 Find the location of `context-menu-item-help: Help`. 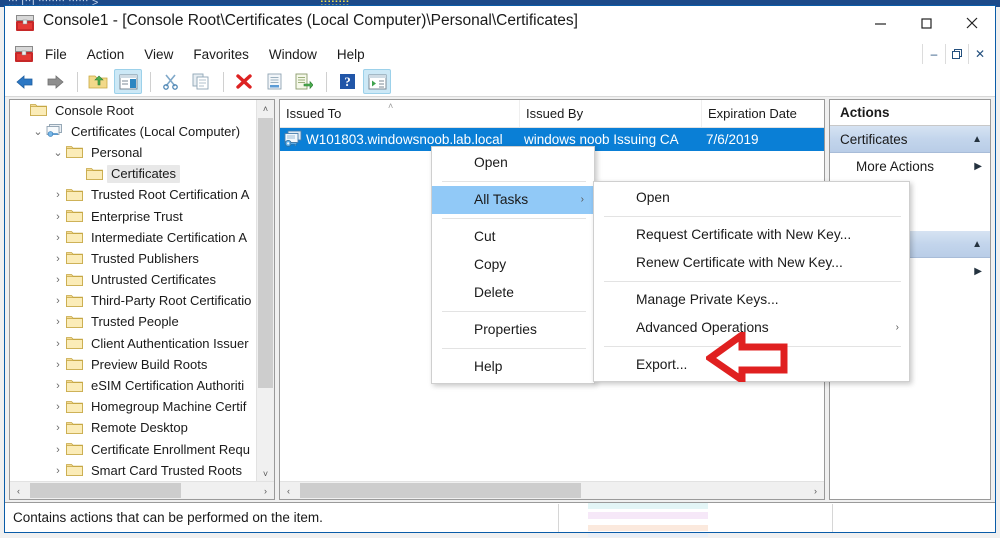

context-menu-item-help: Help is located at coordinates (513, 367).